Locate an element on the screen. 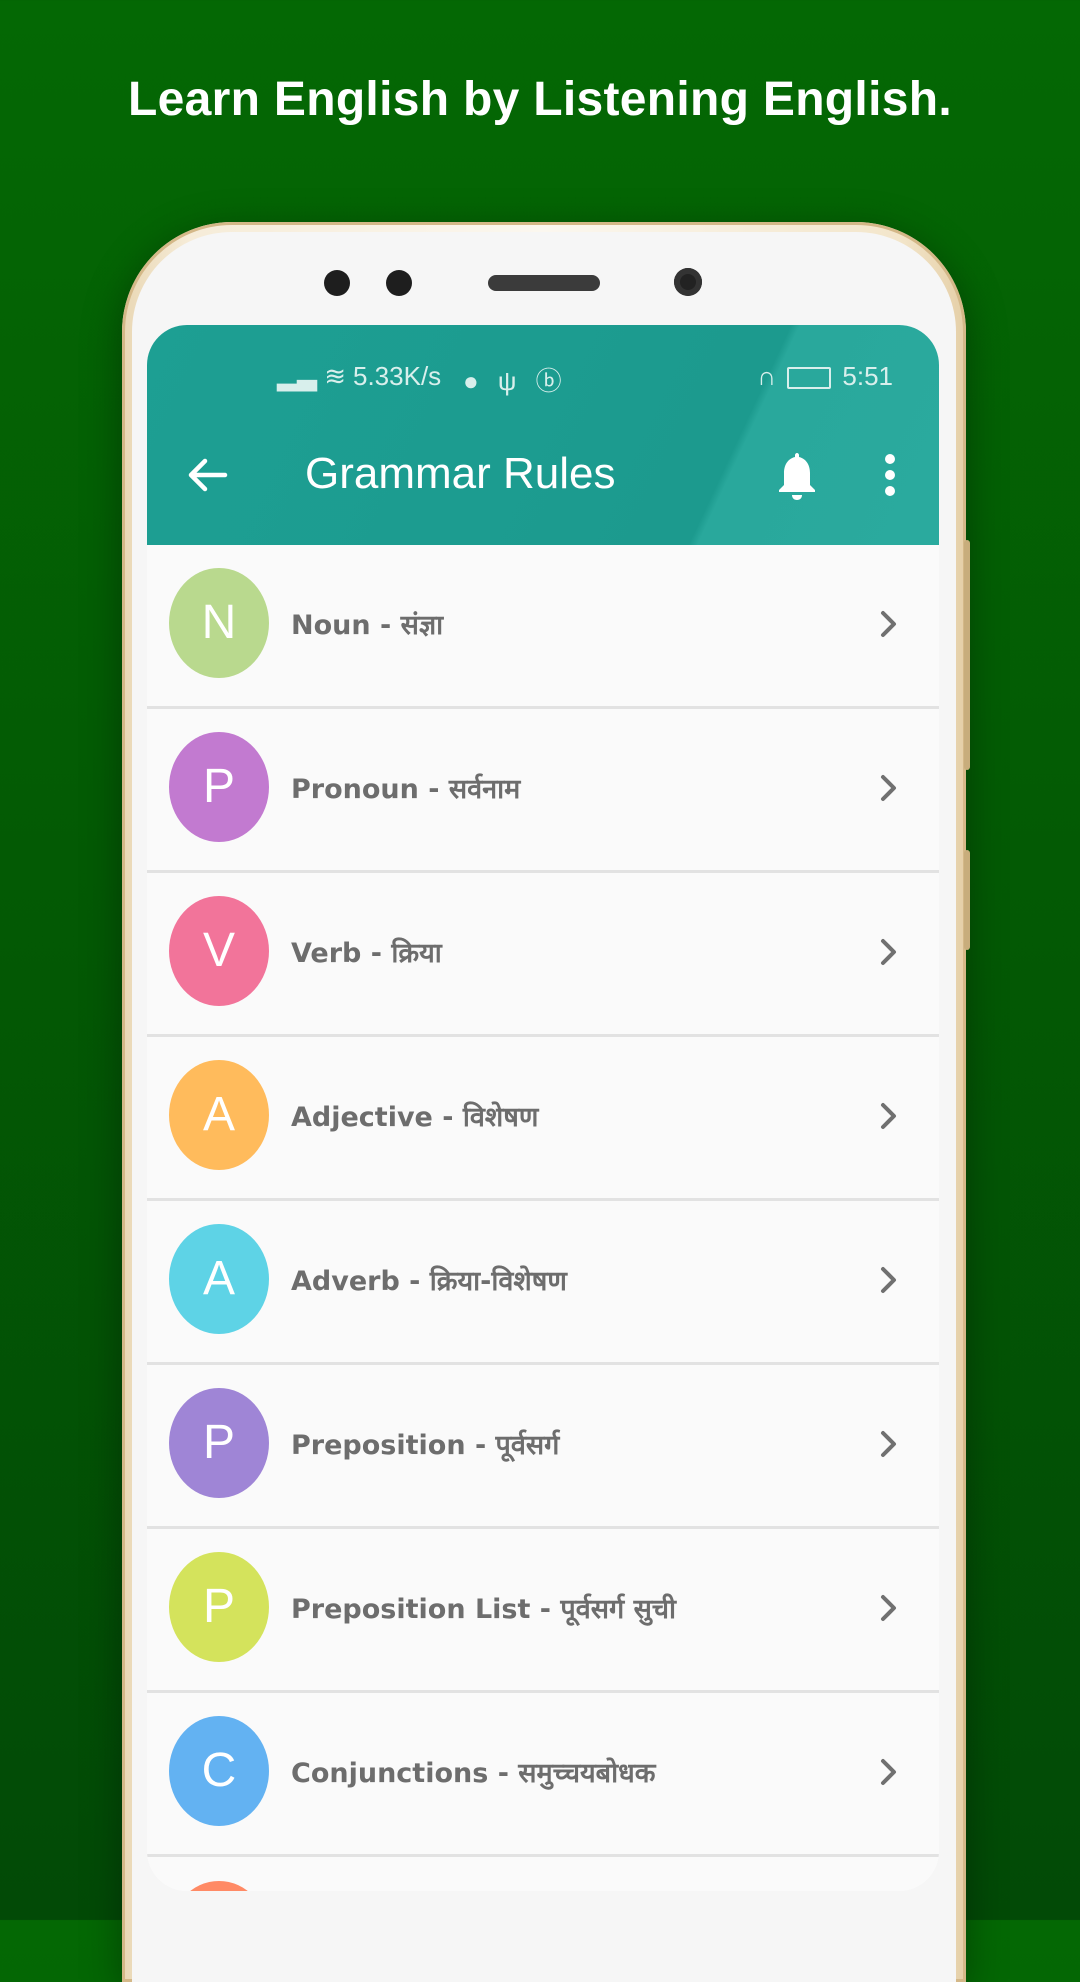  front-camera is located at coordinates (688, 282).